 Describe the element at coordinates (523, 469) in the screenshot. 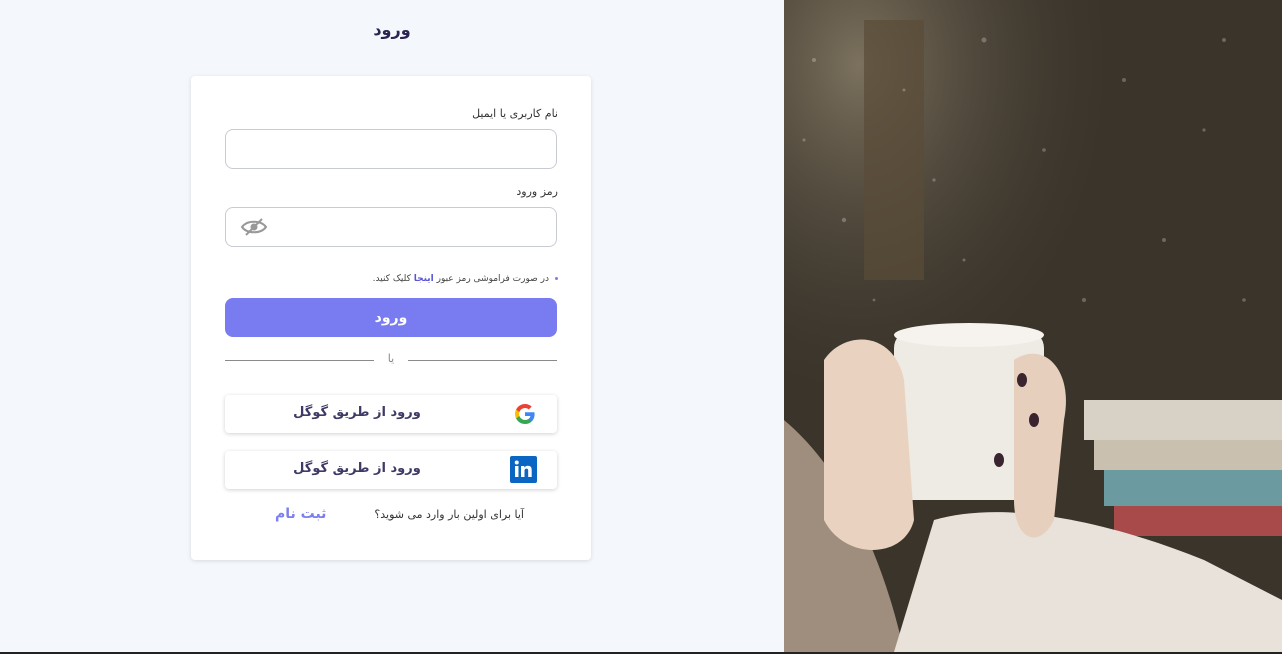

I see `linkedin-icon` at that location.